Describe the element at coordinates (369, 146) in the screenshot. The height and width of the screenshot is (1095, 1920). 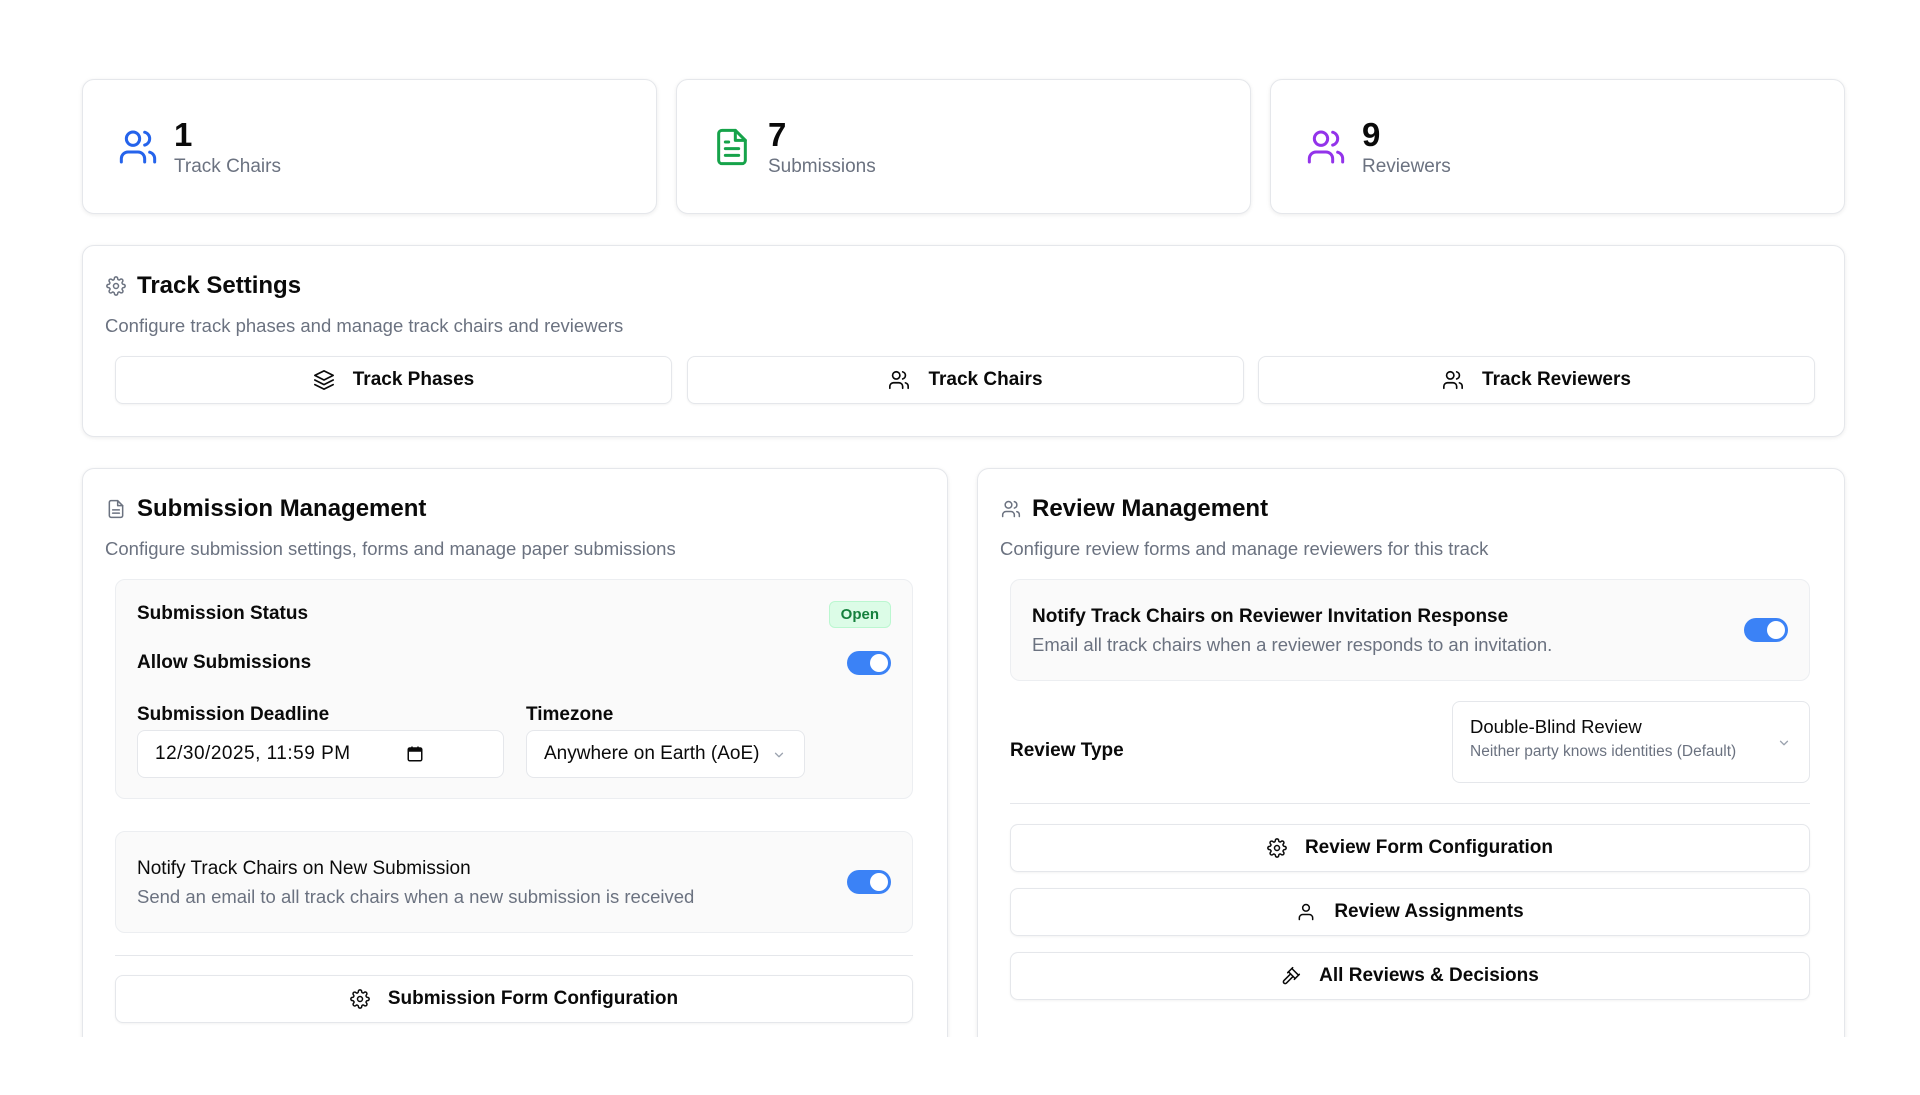
I see `stat-card-track-chairs: 1 Track Chairs` at that location.